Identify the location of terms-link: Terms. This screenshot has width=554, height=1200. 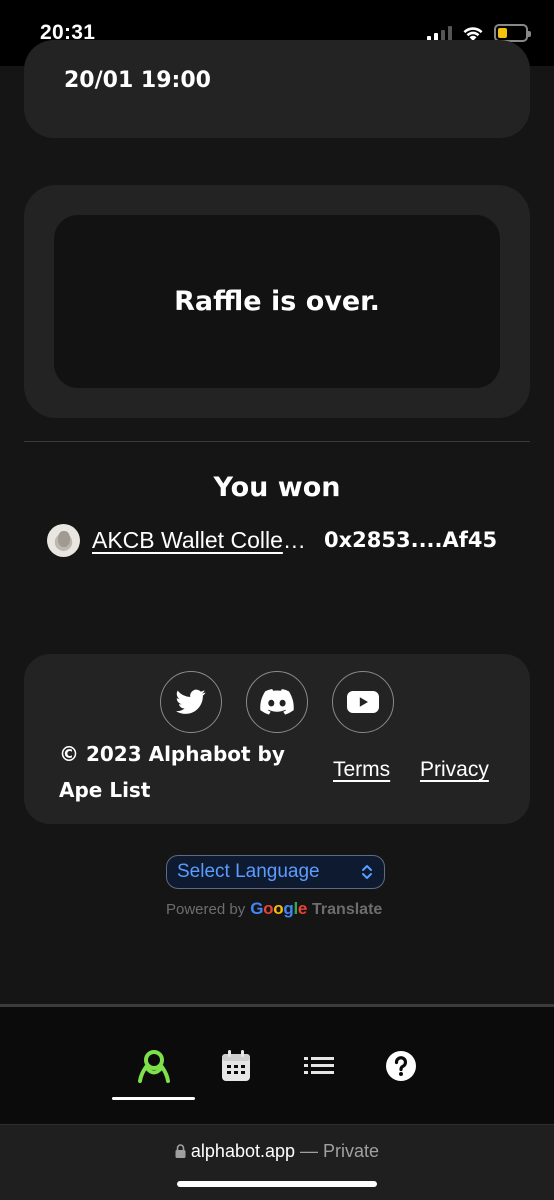
(361, 770).